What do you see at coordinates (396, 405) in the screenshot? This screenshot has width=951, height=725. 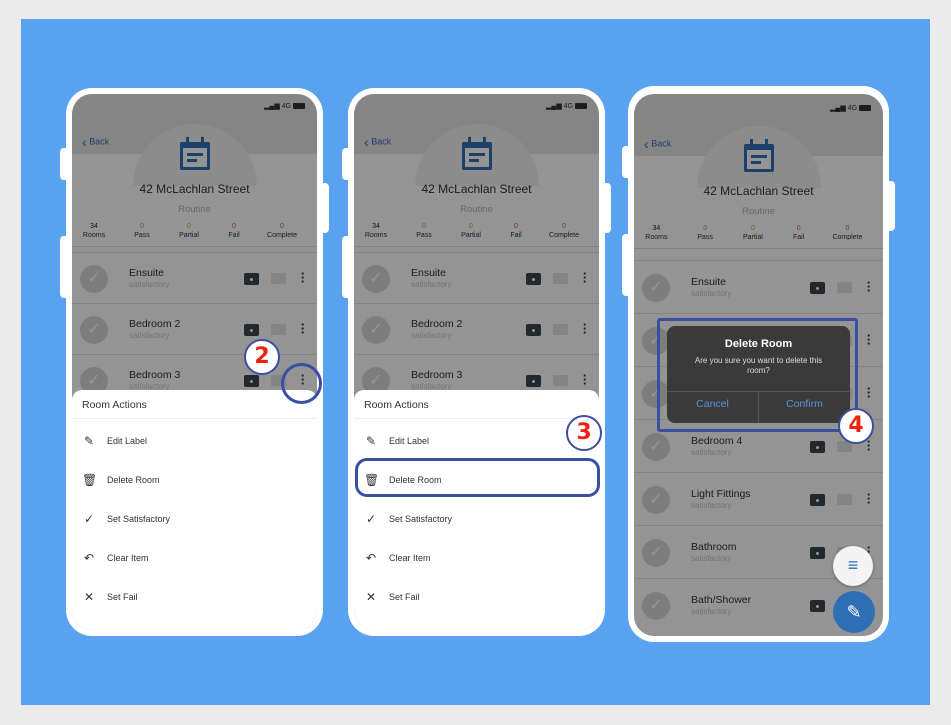 I see `sheet-title: Room Actions` at bounding box center [396, 405].